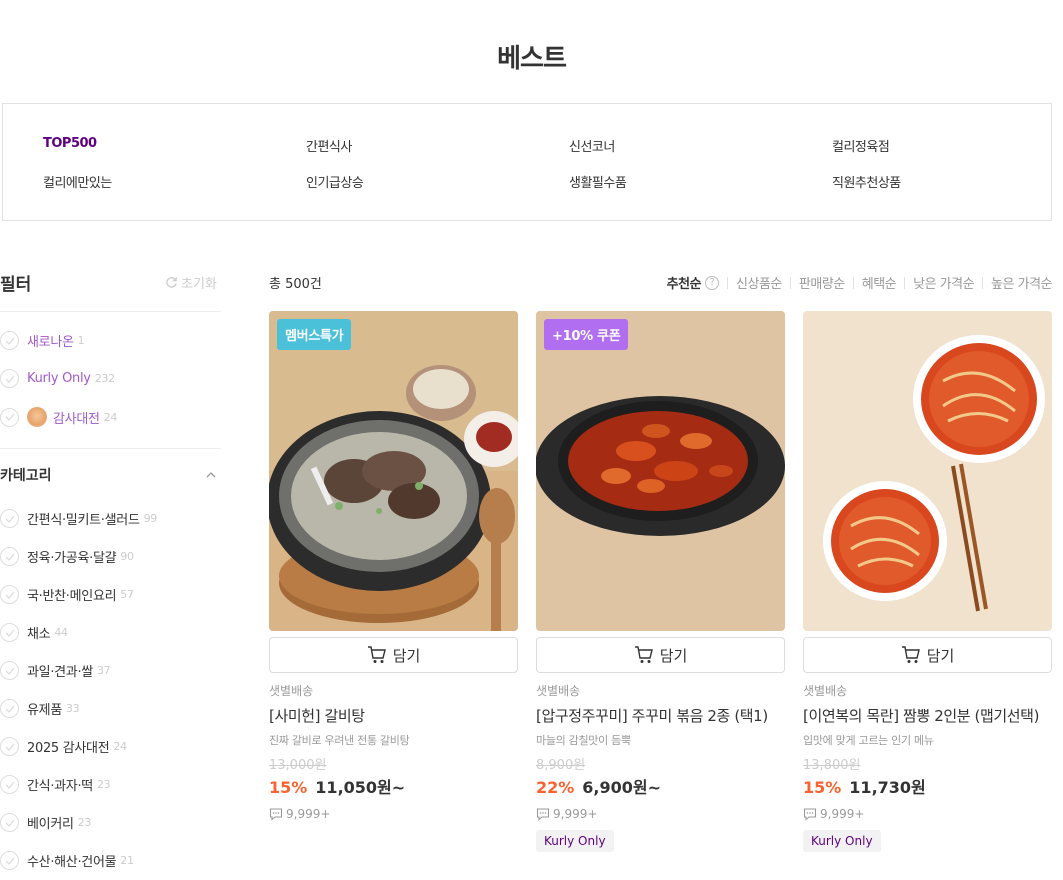 This screenshot has width=1063, height=880. Describe the element at coordinates (34, 632) in the screenshot. I see `category-filter-option: 채소 44` at that location.